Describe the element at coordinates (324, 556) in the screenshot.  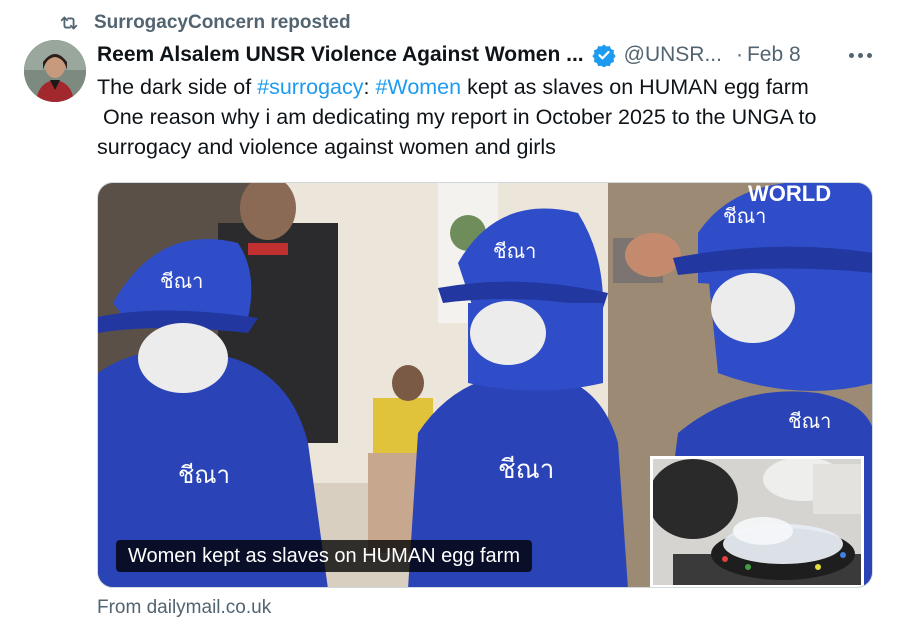
I see `card-caption: Women kept as slaves on HUMAN egg farm` at that location.